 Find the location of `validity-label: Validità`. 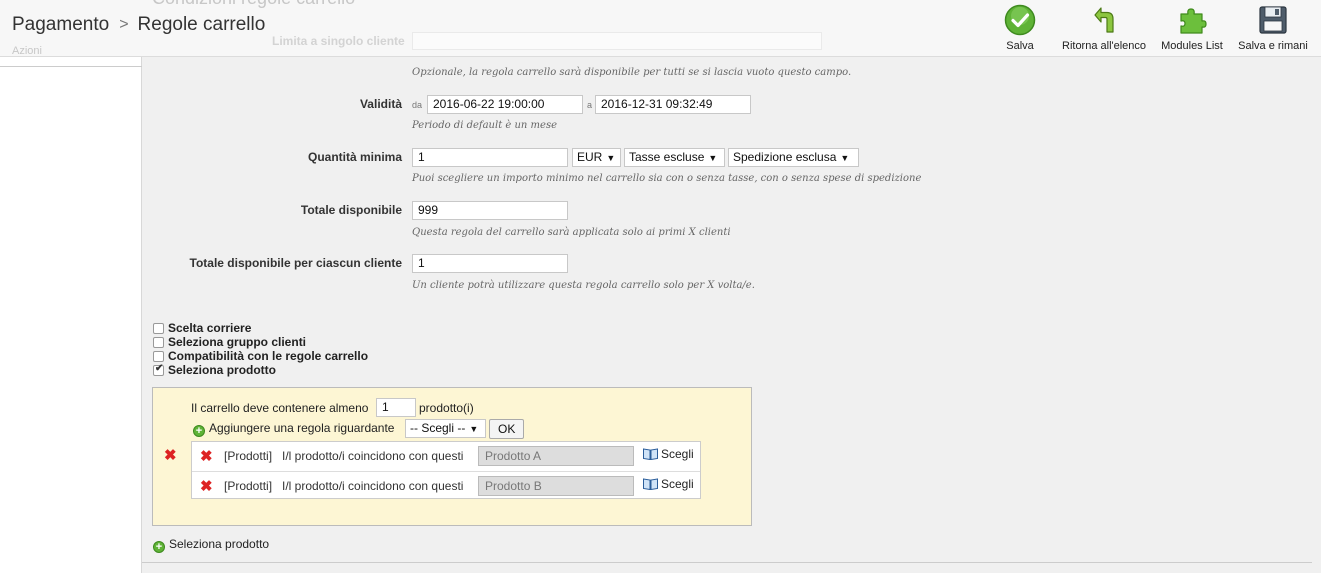

validity-label: Validità is located at coordinates (380, 104).